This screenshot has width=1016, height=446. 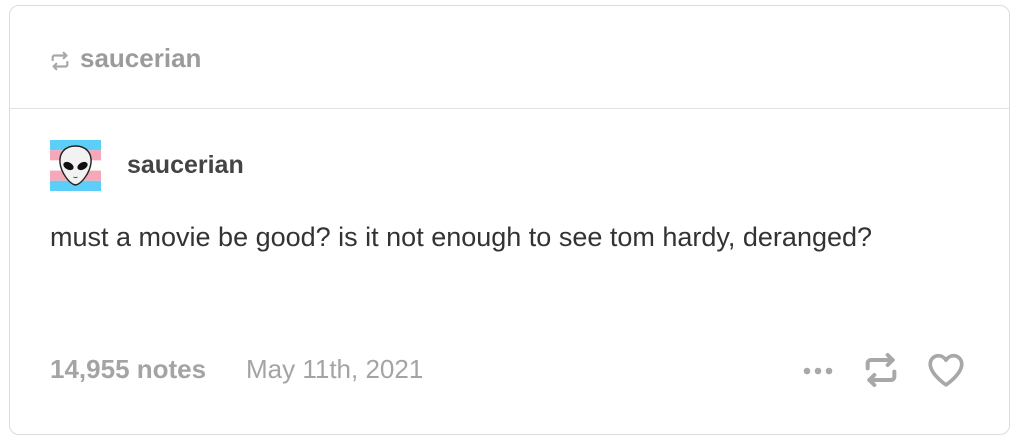 I want to click on reblog-small-icon, so click(x=60, y=61).